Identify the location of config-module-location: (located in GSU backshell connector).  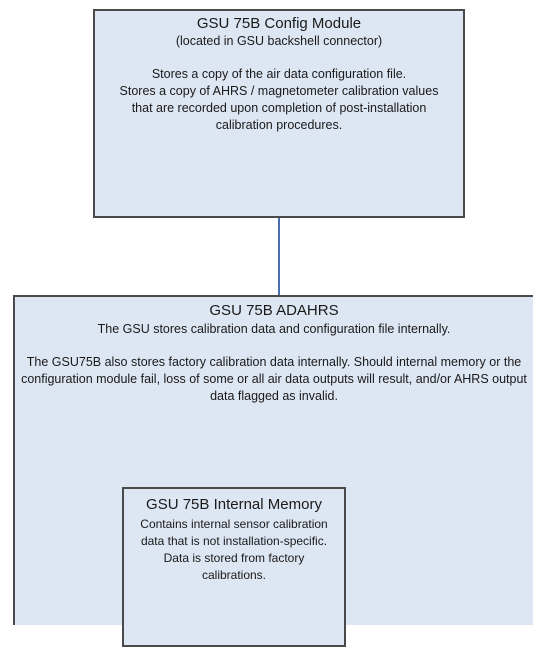
(279, 41).